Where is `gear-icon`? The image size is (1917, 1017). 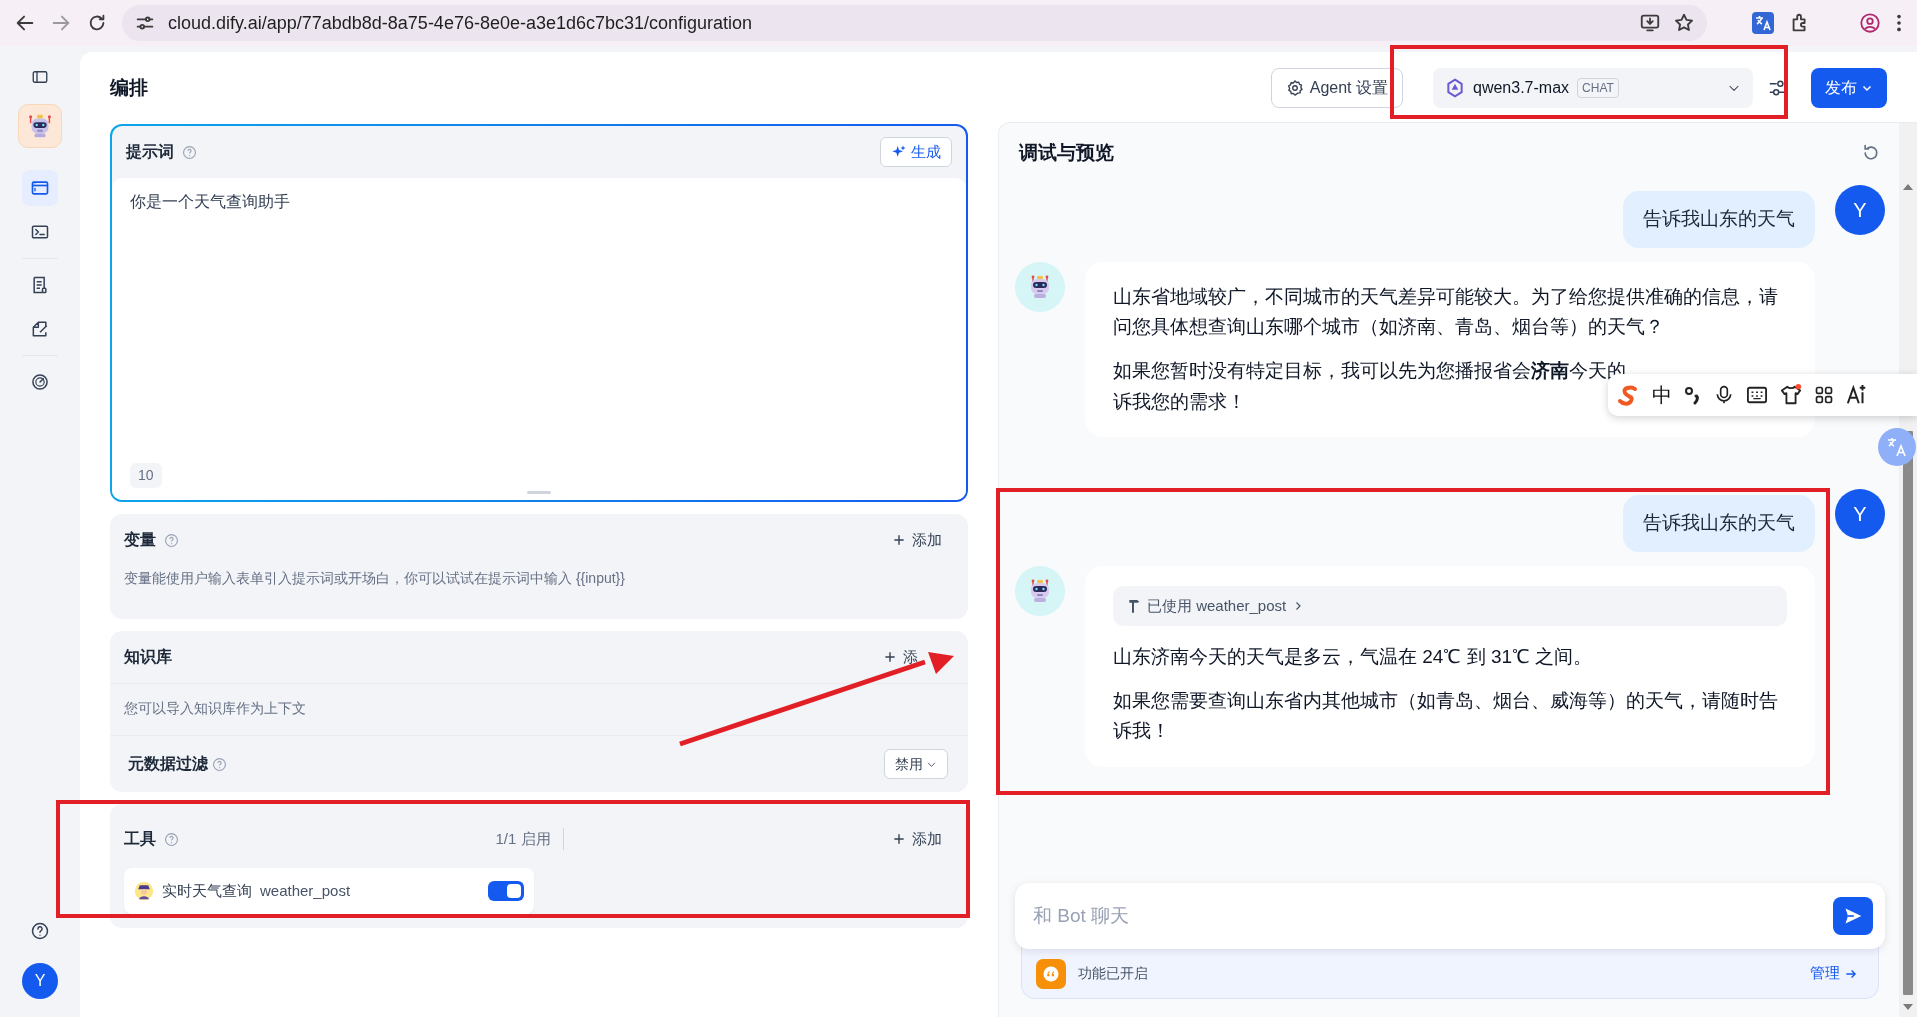
gear-icon is located at coordinates (1294, 88).